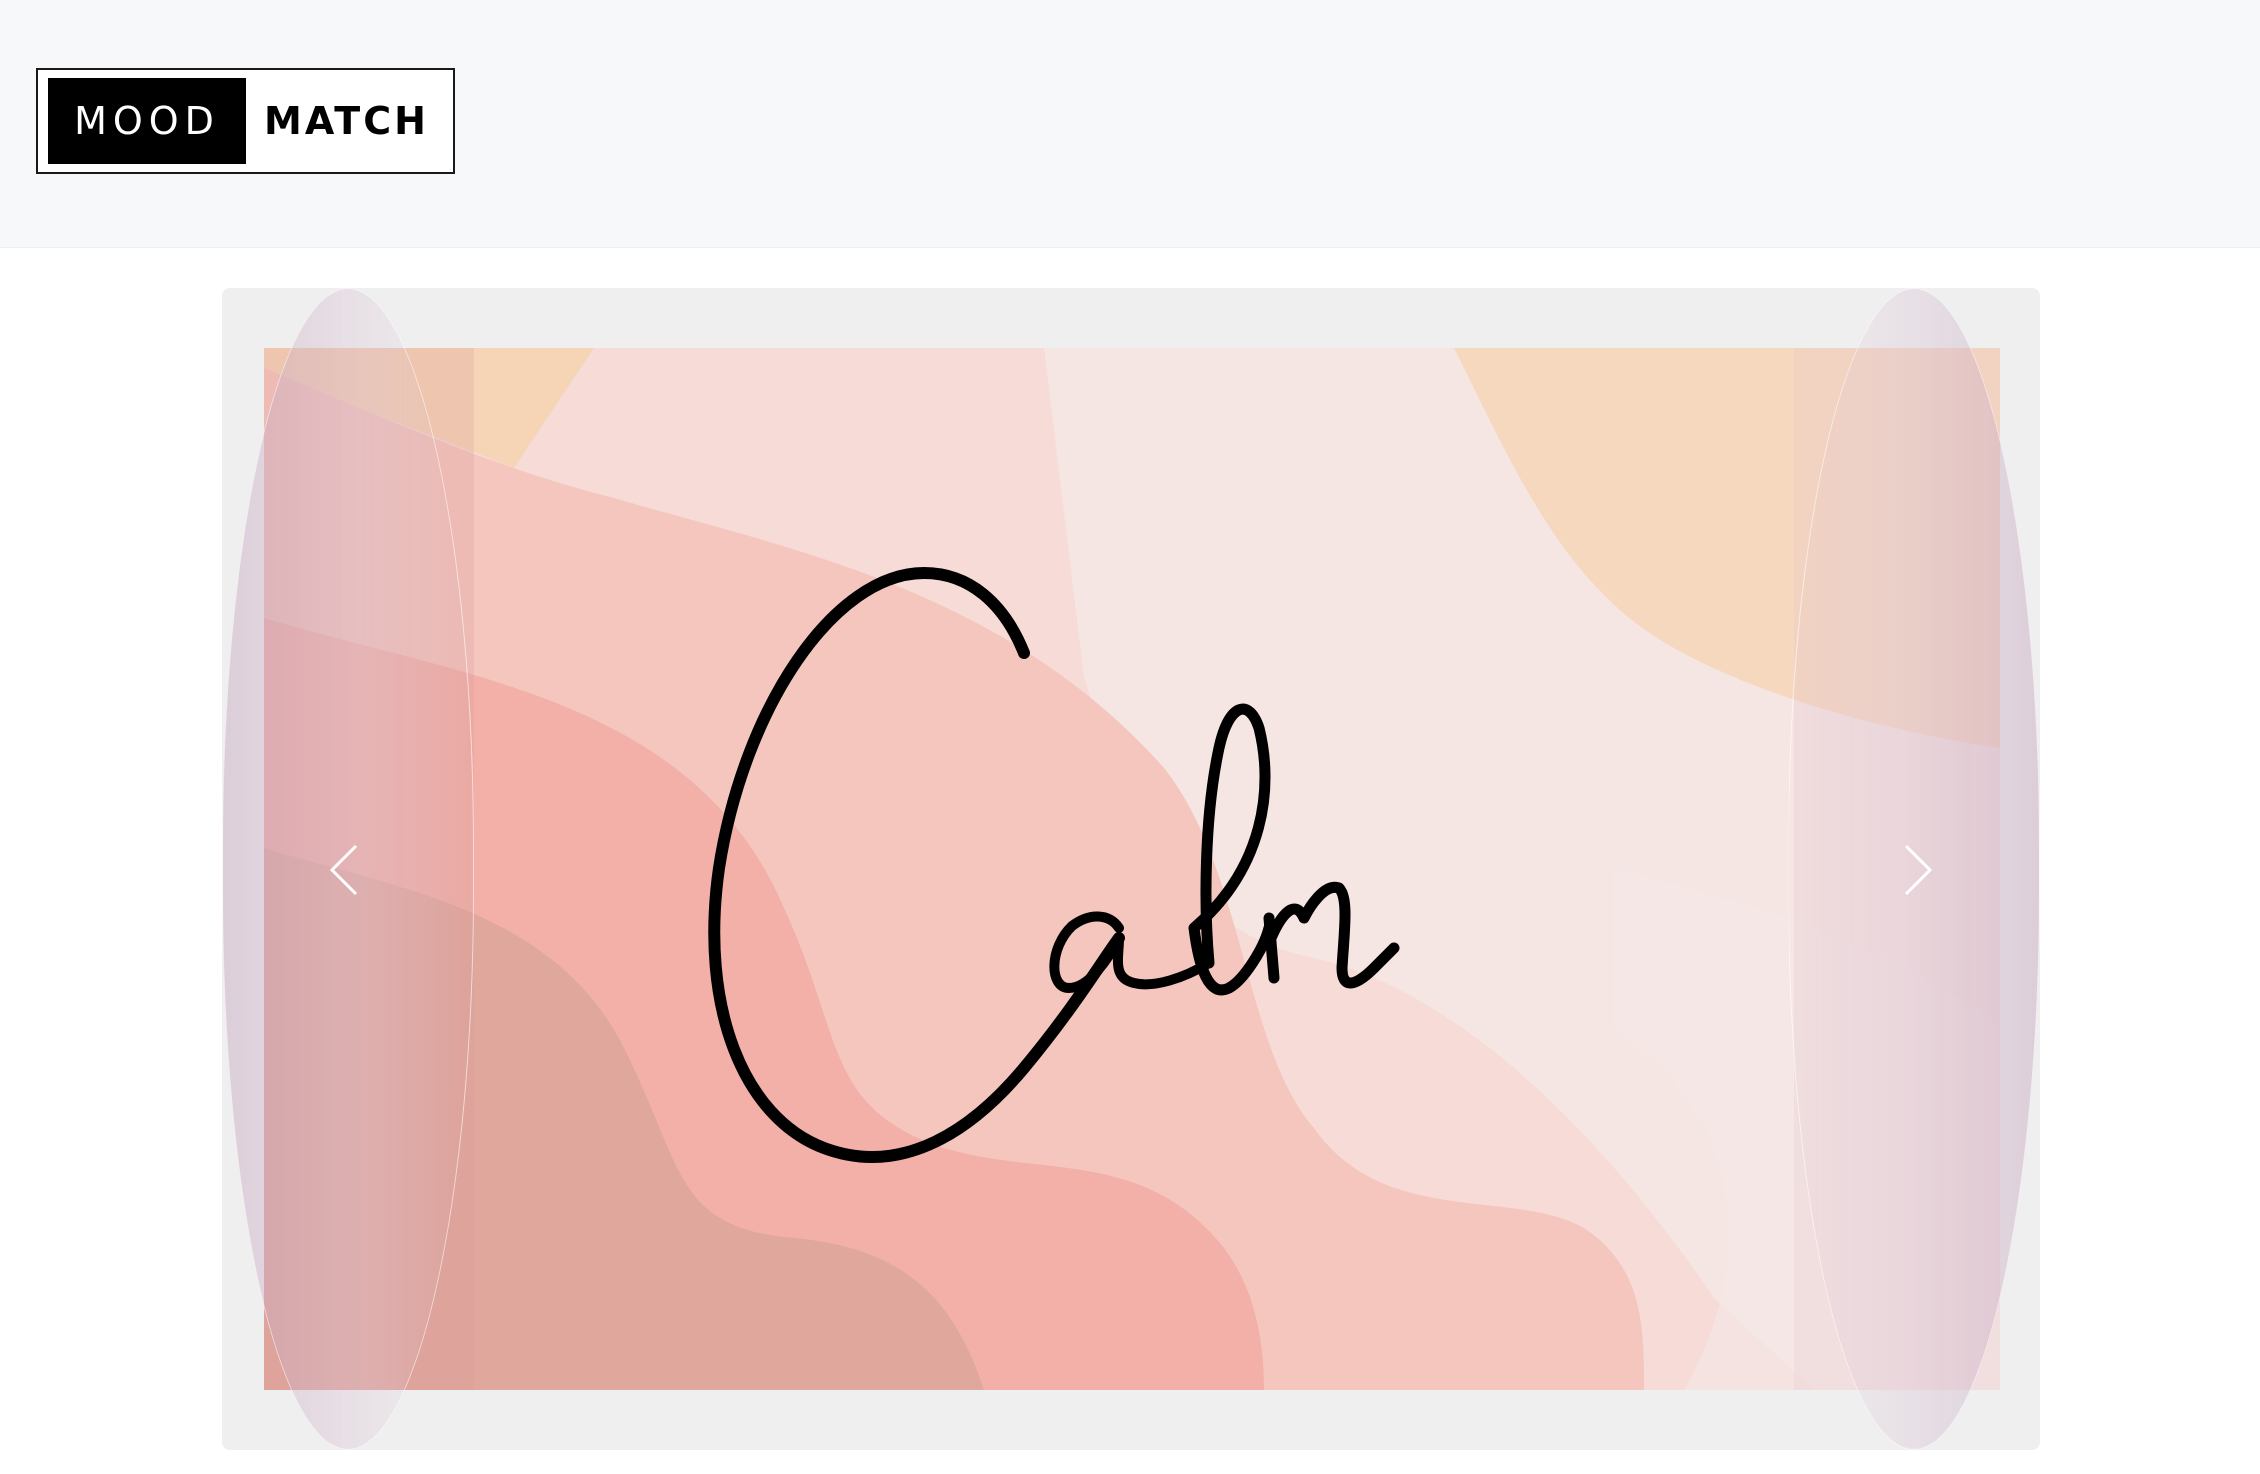  I want to click on chevron-right-icon, so click(1918, 870).